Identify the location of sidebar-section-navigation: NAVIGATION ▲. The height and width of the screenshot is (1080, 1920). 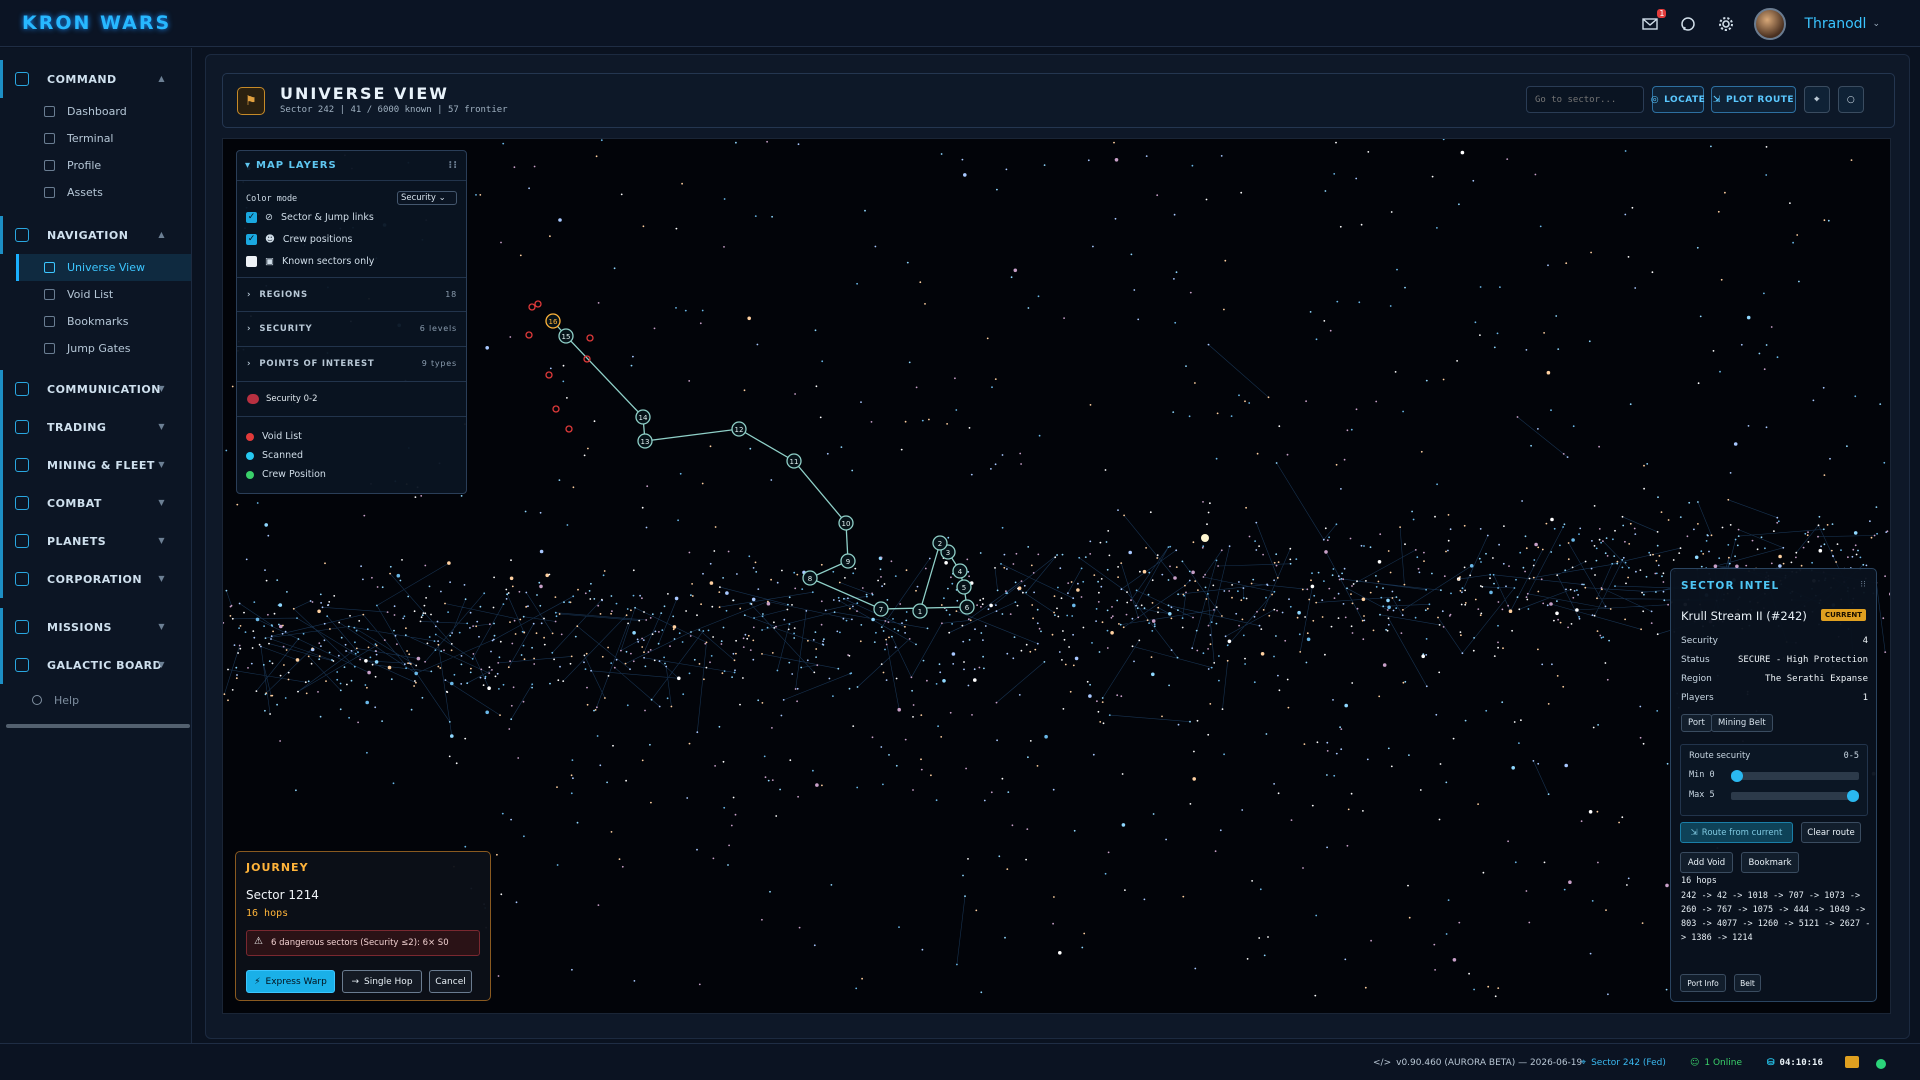
(95, 235).